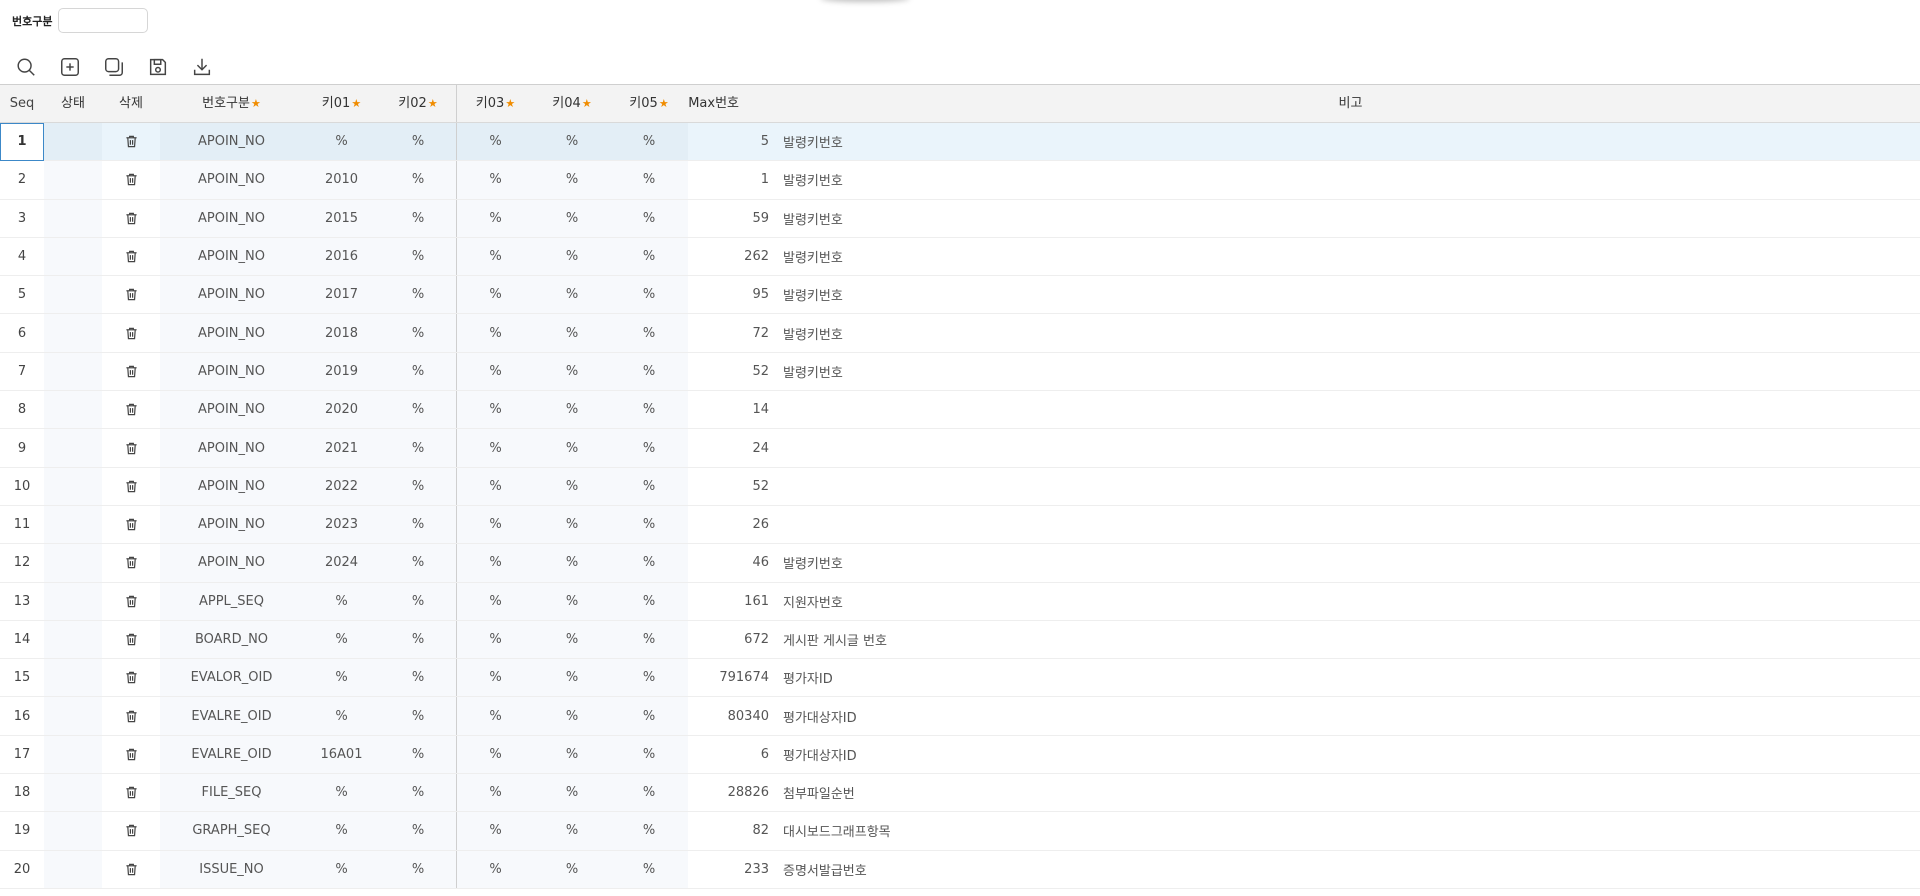 The width and height of the screenshot is (1920, 896). What do you see at coordinates (131, 103) in the screenshot?
I see `column-header-delete: 삭제` at bounding box center [131, 103].